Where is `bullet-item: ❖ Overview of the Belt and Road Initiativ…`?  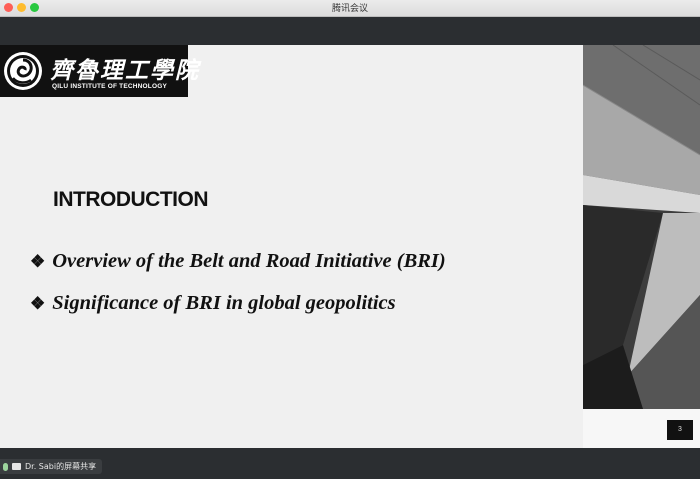
bullet-item: ❖ Overview of the Belt and Road Initiativ… is located at coordinates (238, 261).